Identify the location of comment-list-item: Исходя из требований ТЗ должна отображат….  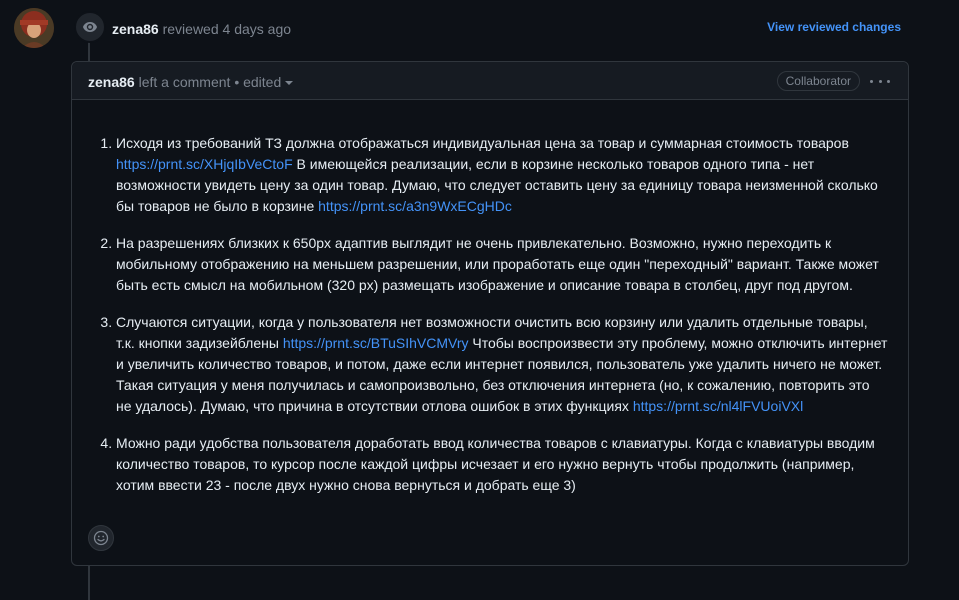
(502, 175).